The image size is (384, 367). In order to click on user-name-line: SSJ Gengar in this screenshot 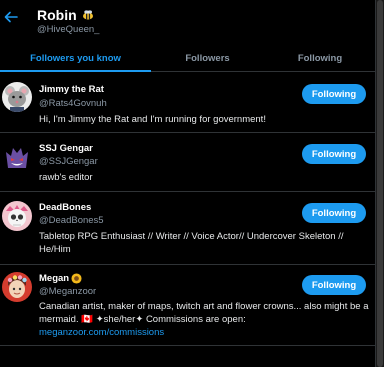, I will do `click(66, 148)`.